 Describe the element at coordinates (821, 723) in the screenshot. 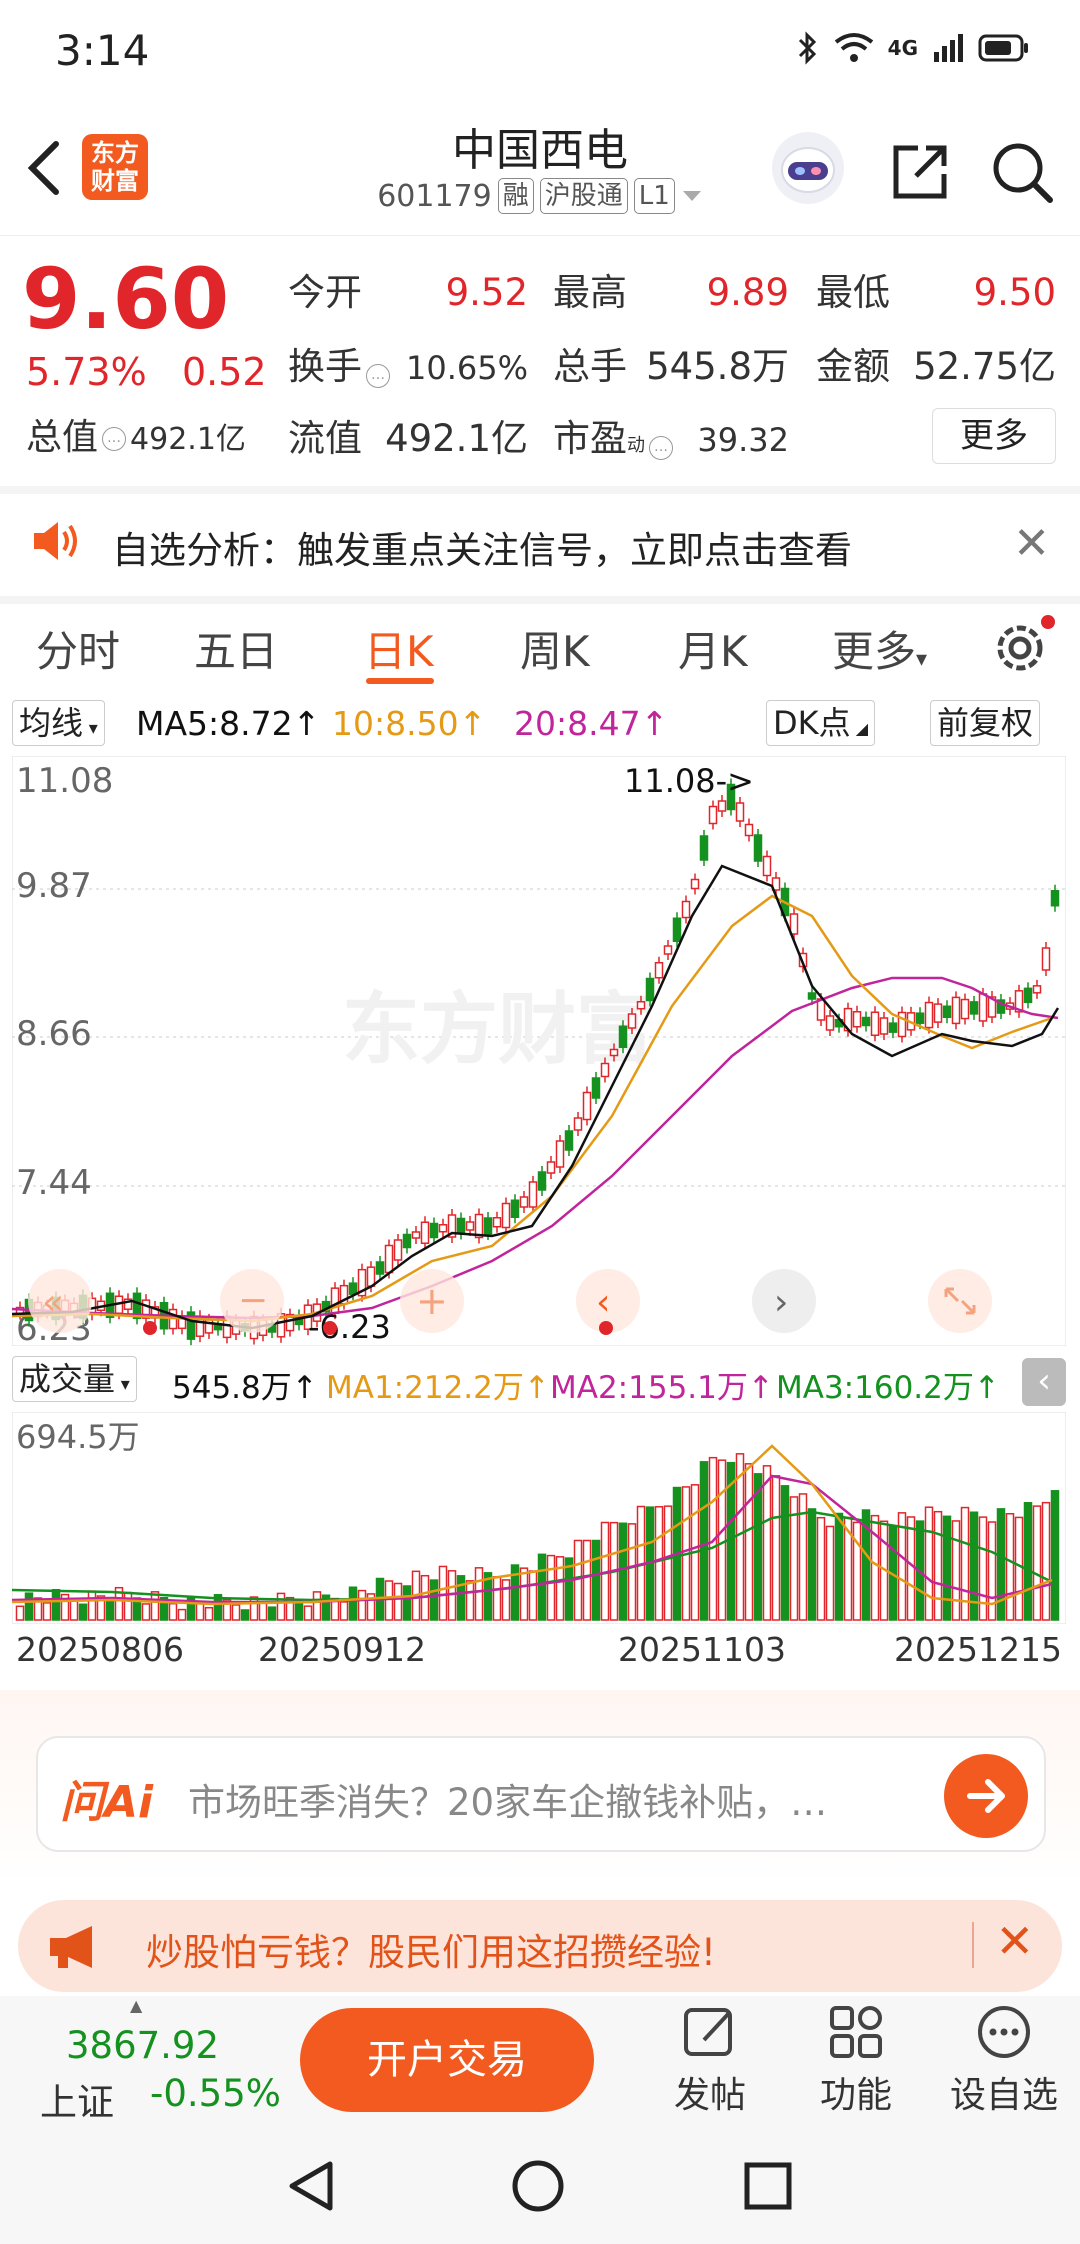

I see `dk-point-selector: DK点 ◢` at that location.